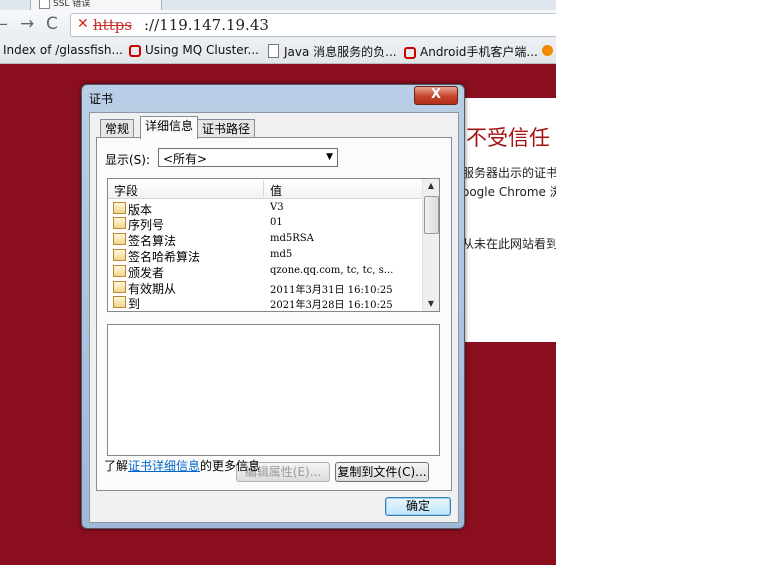 The image size is (768, 565). What do you see at coordinates (206, 25) in the screenshot?
I see `url-host: ://119.147.19.43` at bounding box center [206, 25].